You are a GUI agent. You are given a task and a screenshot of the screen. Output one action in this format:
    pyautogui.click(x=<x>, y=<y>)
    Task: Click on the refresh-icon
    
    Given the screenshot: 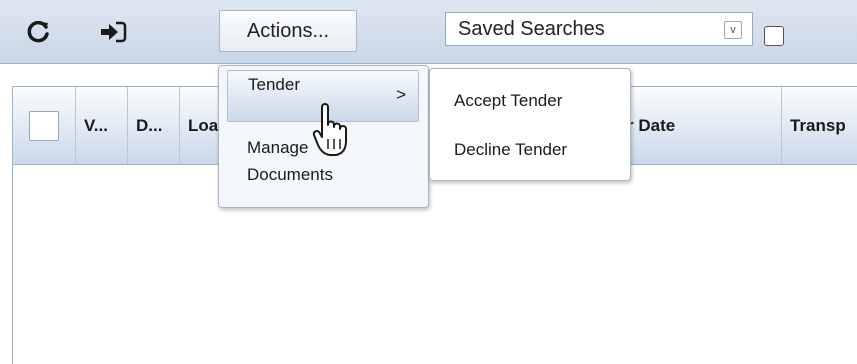 What is the action you would take?
    pyautogui.click(x=38, y=32)
    